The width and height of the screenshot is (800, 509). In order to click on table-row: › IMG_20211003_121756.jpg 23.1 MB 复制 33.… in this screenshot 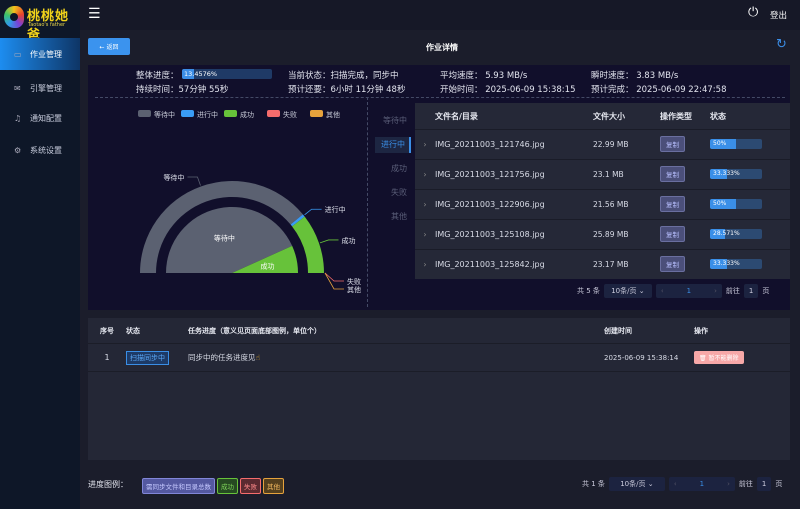, I will do `click(602, 174)`.